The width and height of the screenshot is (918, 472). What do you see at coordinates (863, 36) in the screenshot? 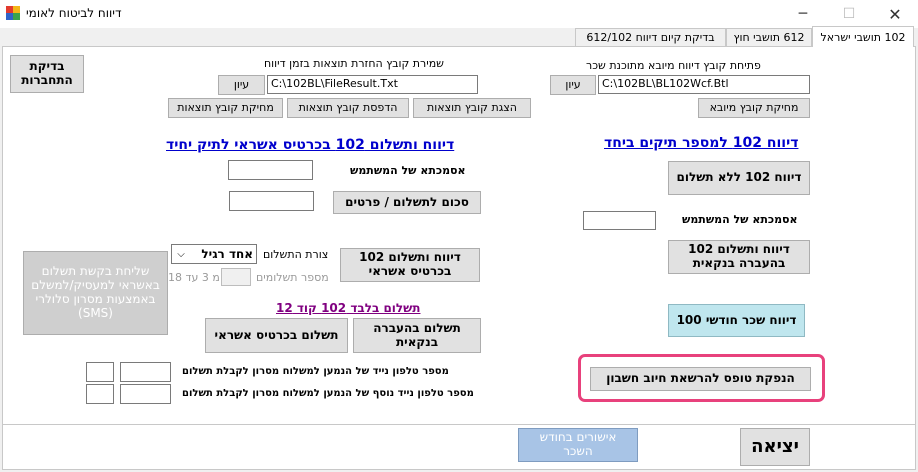
I see `tab-israeli-residents: 102 תושבי ישראל` at bounding box center [863, 36].